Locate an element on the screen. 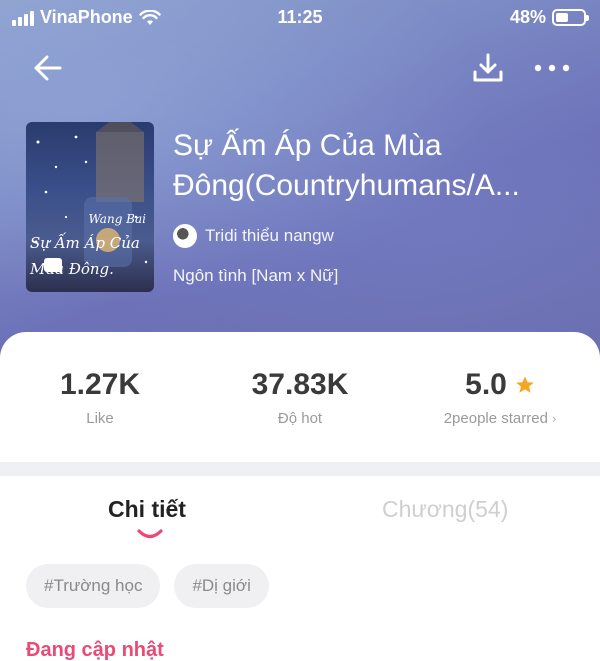  tab-active-indicator is located at coordinates (150, 534).